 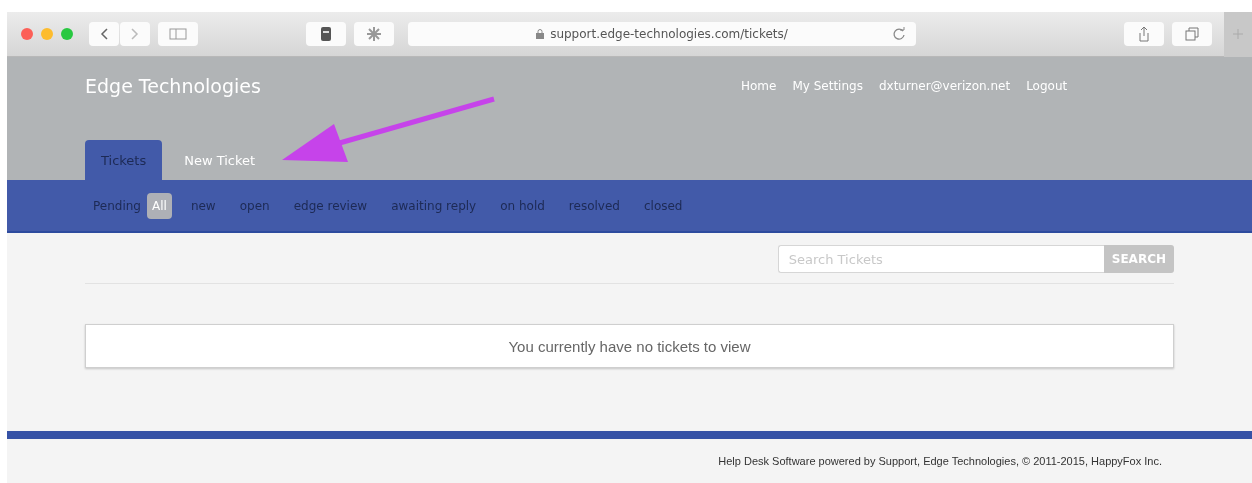 What do you see at coordinates (434, 205) in the screenshot?
I see `status-filter: awaiting reply` at bounding box center [434, 205].